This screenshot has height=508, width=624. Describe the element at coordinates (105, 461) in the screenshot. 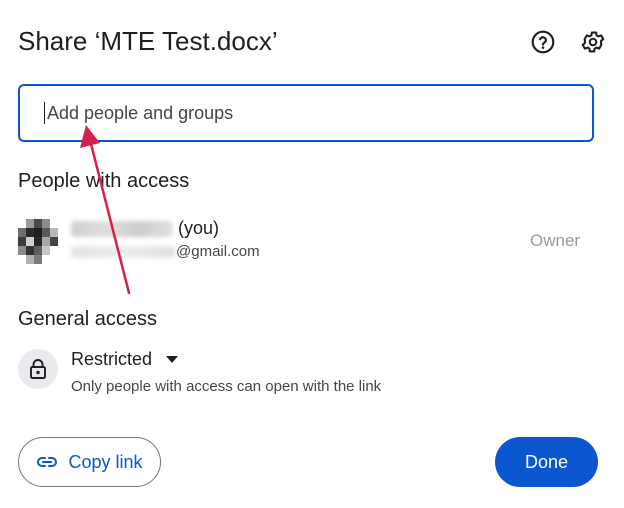

I see `copy-link-label: Copy link` at that location.